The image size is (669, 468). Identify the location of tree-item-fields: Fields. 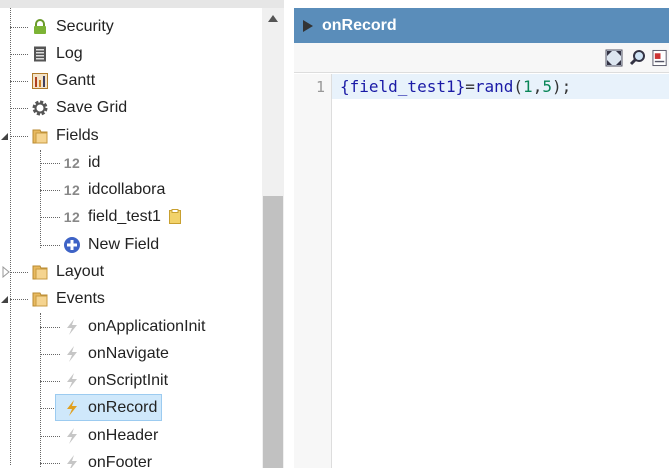
(64, 135).